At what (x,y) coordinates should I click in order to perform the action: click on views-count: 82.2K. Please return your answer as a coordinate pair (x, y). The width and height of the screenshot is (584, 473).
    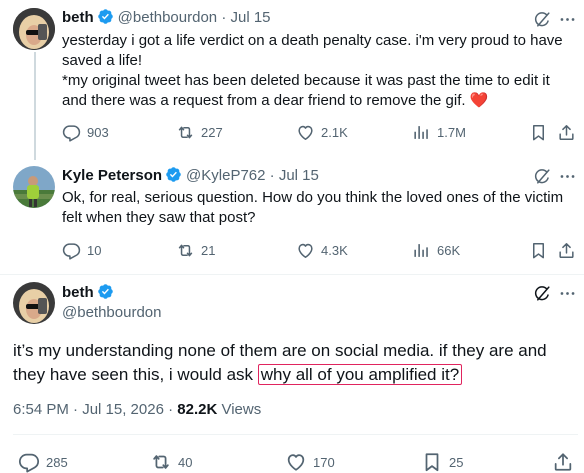
    Looking at the image, I should click on (197, 409).